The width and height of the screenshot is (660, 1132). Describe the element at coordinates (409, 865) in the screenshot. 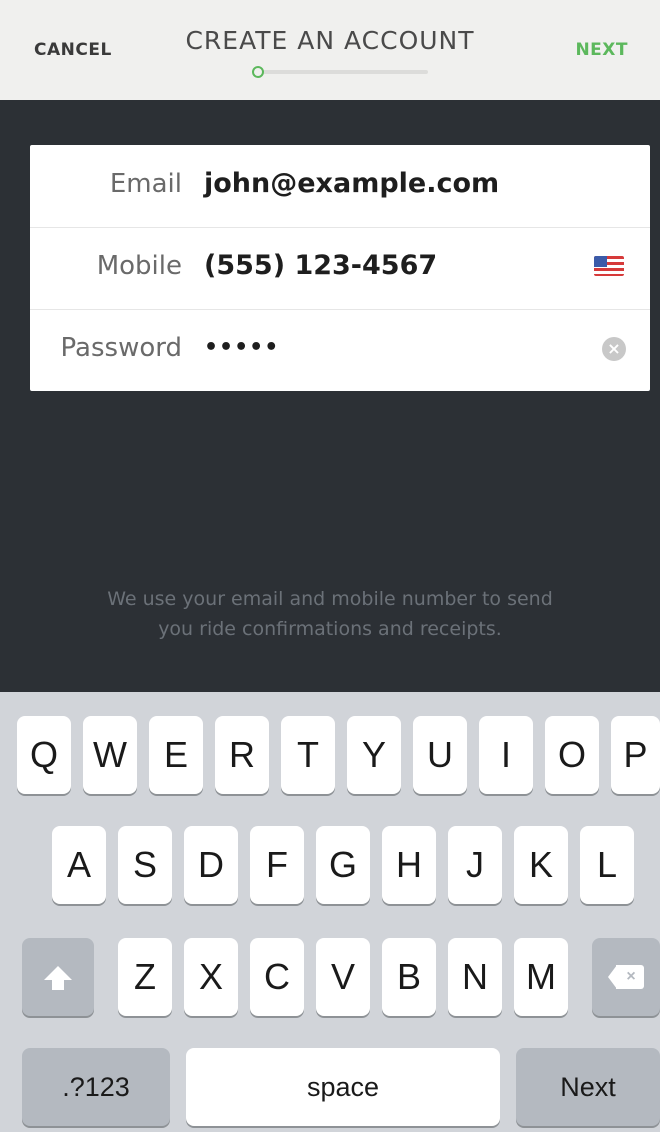

I see `key-h: H` at that location.